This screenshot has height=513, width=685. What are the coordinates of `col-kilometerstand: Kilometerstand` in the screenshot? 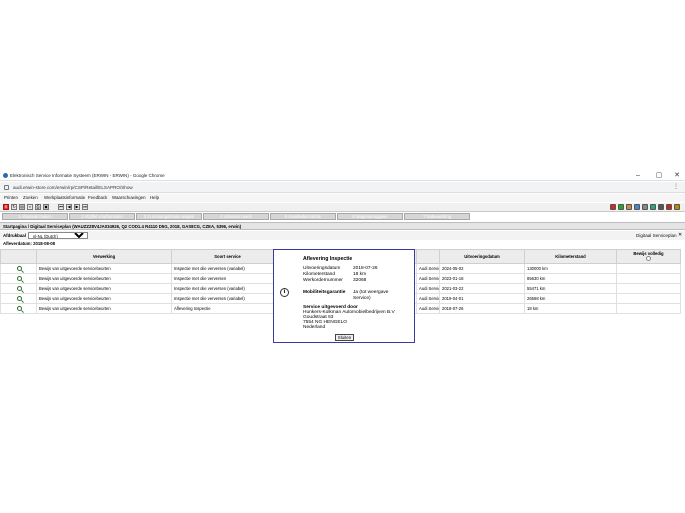 It's located at (570, 256).